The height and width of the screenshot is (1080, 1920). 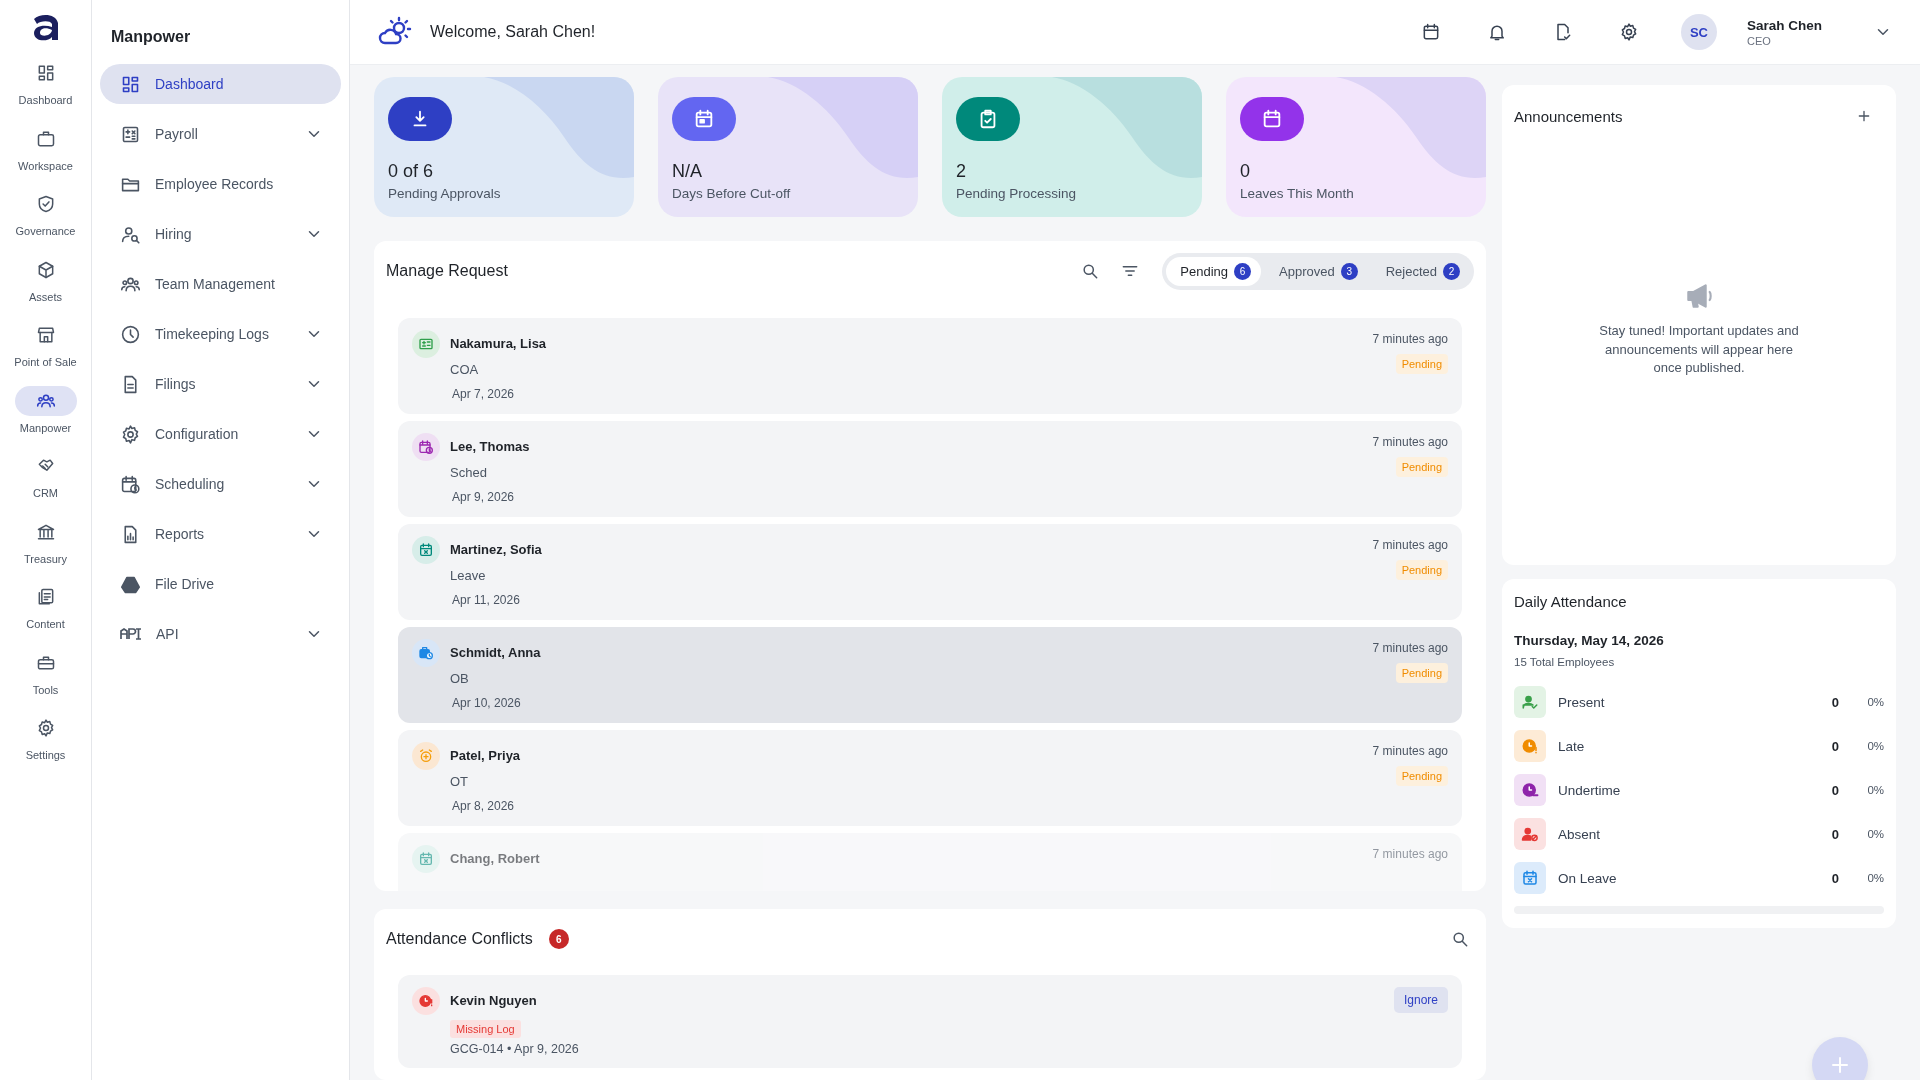 What do you see at coordinates (220, 234) in the screenshot?
I see `sidebar-item: Hiring` at bounding box center [220, 234].